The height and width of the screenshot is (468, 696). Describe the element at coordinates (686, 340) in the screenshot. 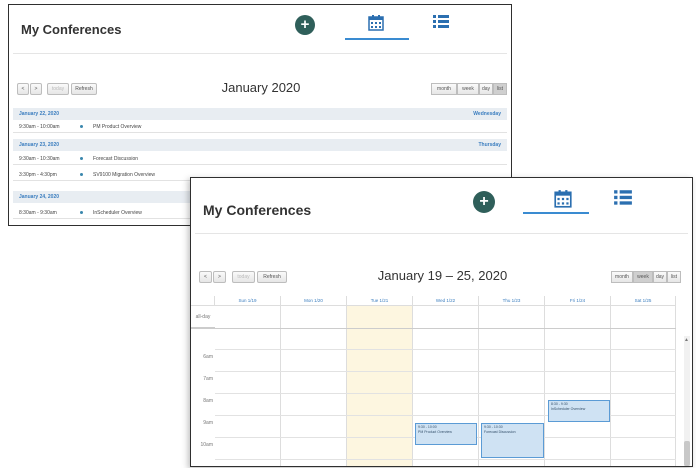

I see `scroll-up-icon: ▲` at that location.